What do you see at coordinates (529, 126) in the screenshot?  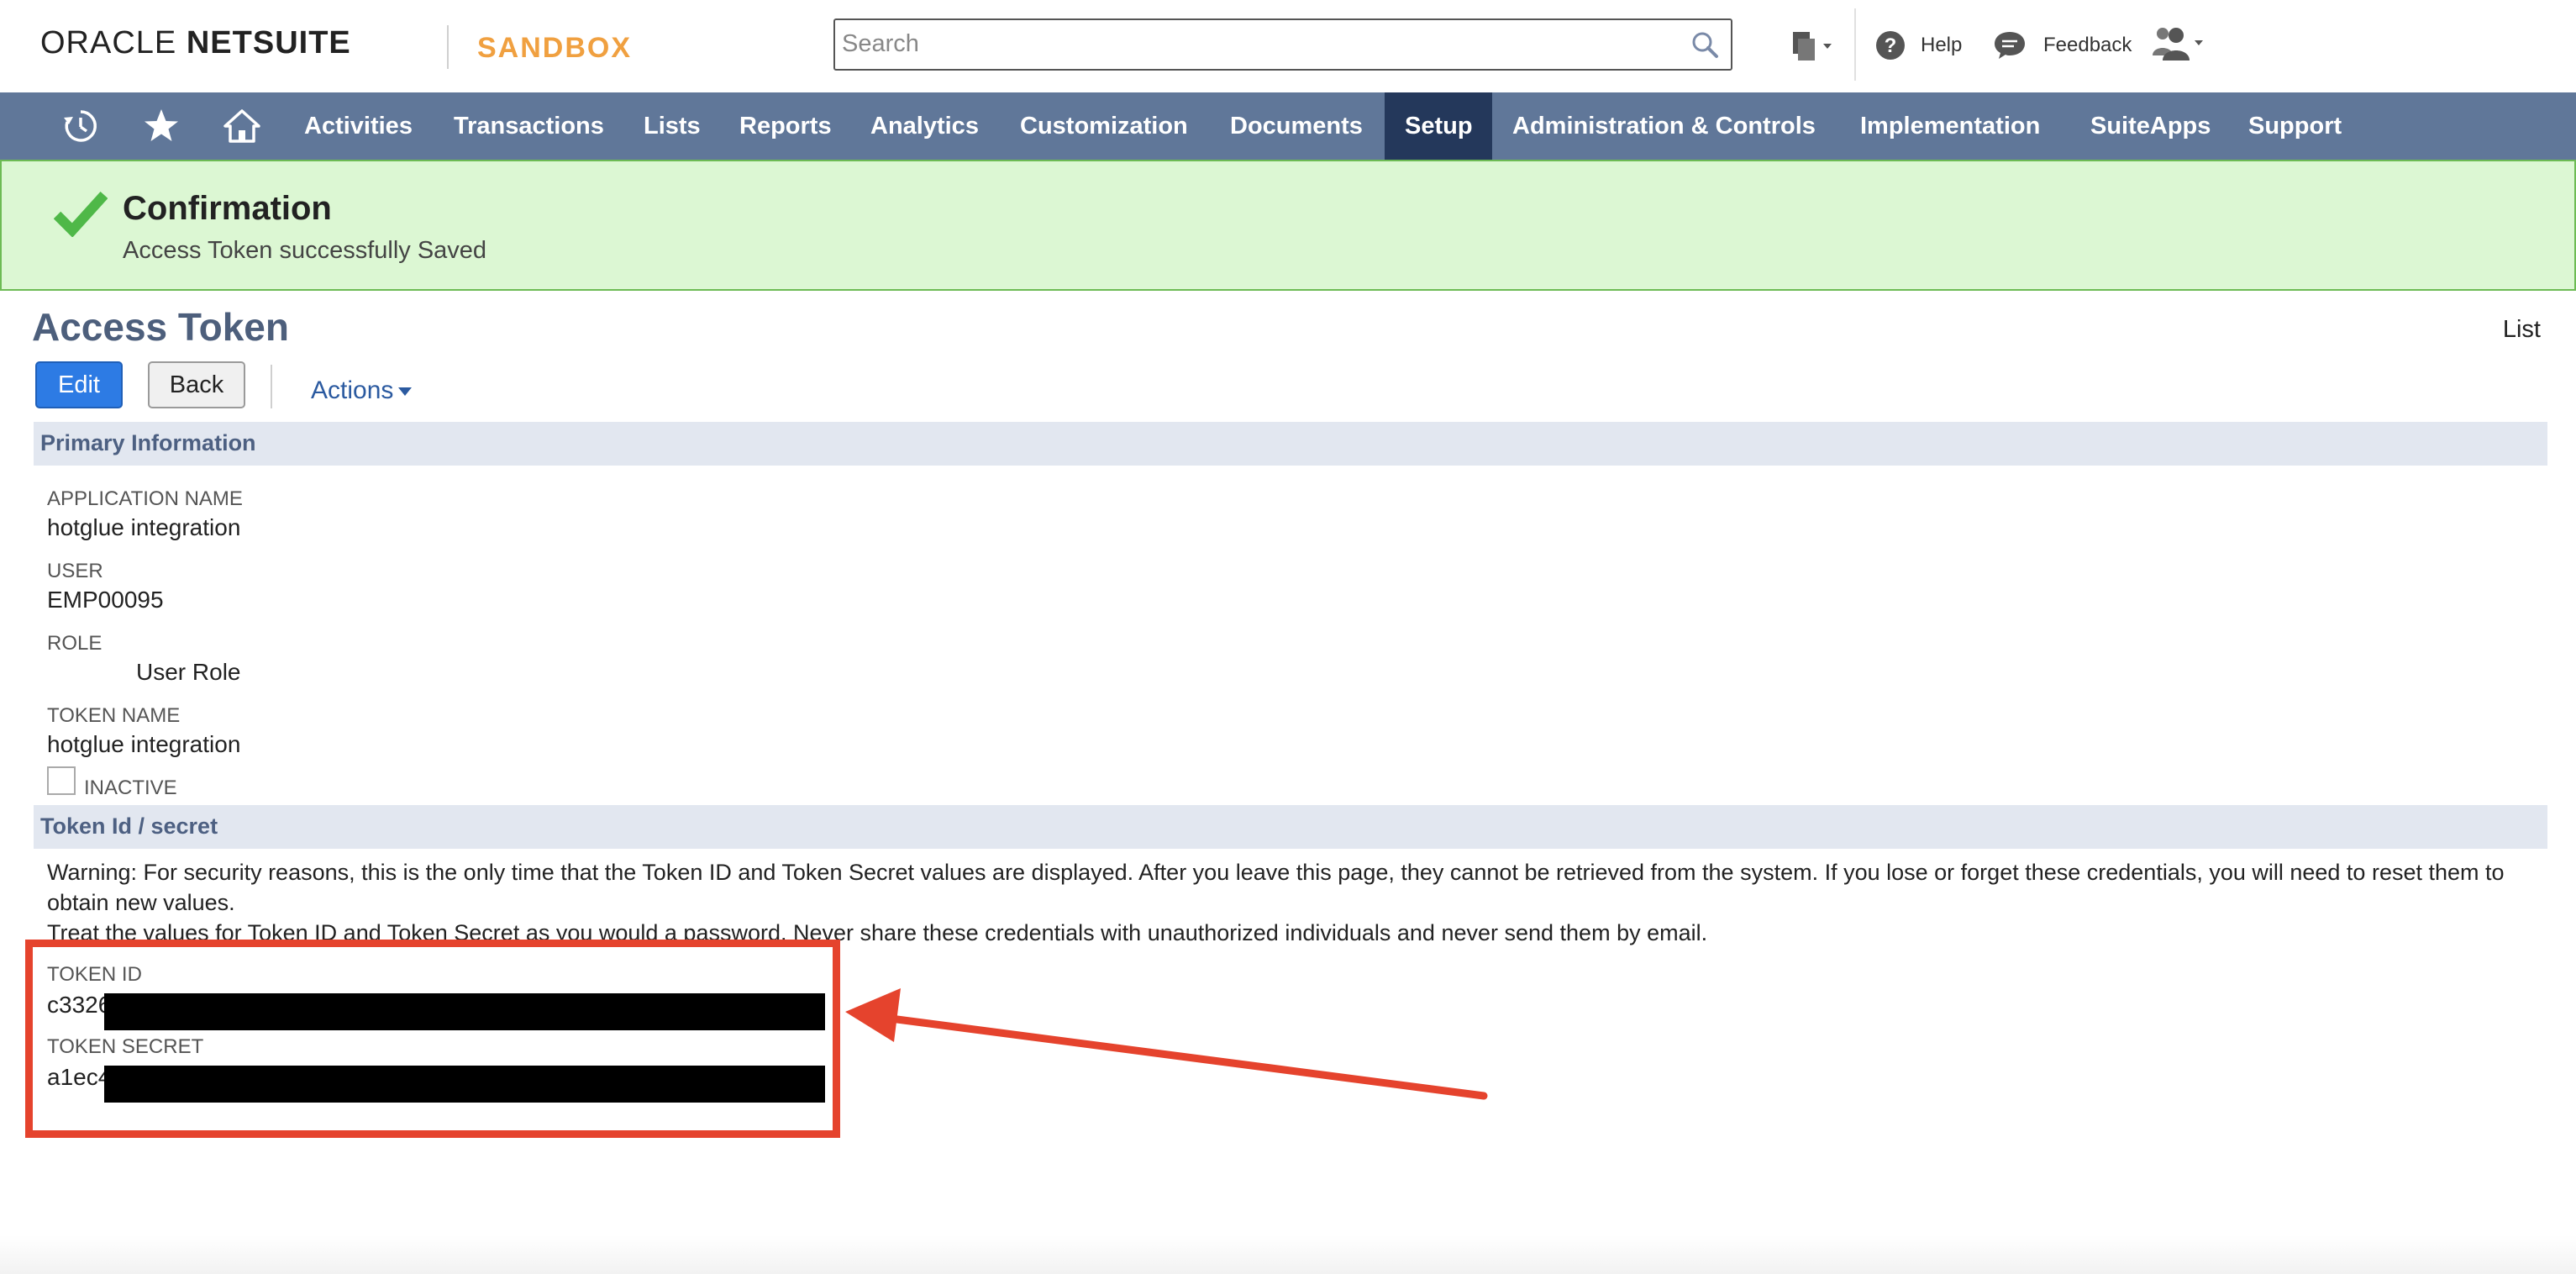 I see `nav-transactions: Transactions` at bounding box center [529, 126].